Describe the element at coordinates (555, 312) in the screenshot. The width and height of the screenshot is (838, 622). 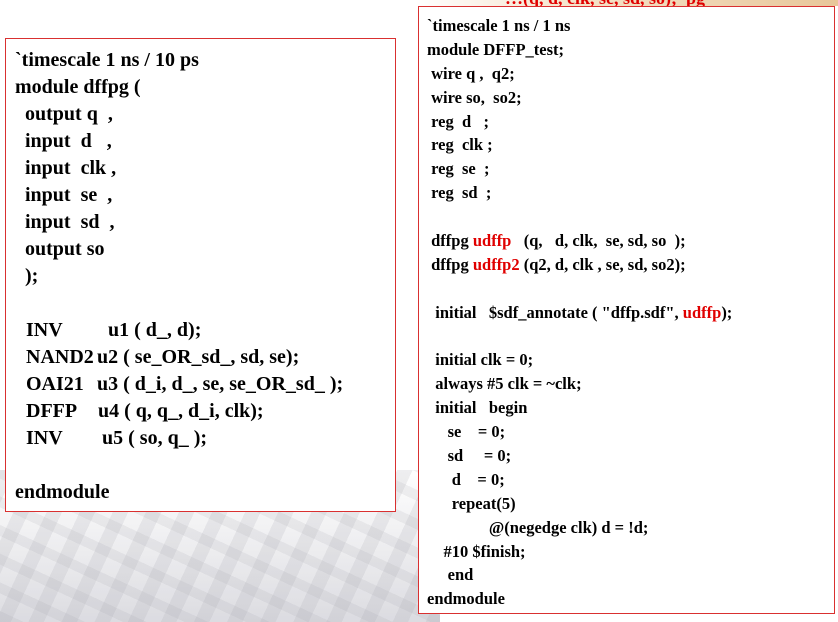
I see `sdf-prefix: initial $sdf_annotate ( "dffp.sdf",` at that location.